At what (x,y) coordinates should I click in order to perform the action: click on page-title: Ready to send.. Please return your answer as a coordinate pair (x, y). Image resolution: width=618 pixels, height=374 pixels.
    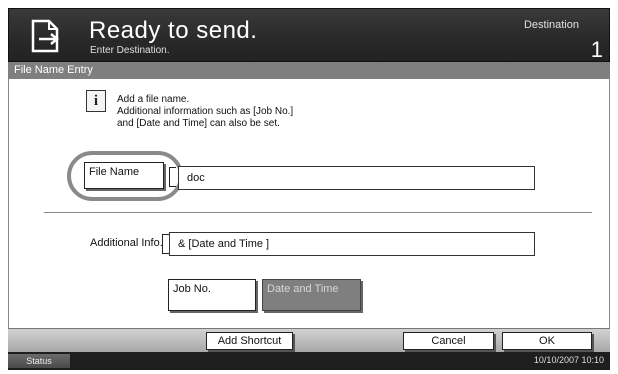
    Looking at the image, I should click on (173, 30).